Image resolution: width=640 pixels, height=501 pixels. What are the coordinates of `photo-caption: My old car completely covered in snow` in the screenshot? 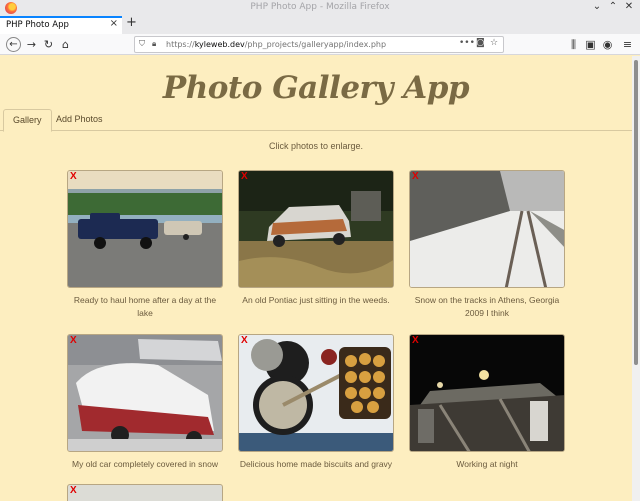 It's located at (145, 464).